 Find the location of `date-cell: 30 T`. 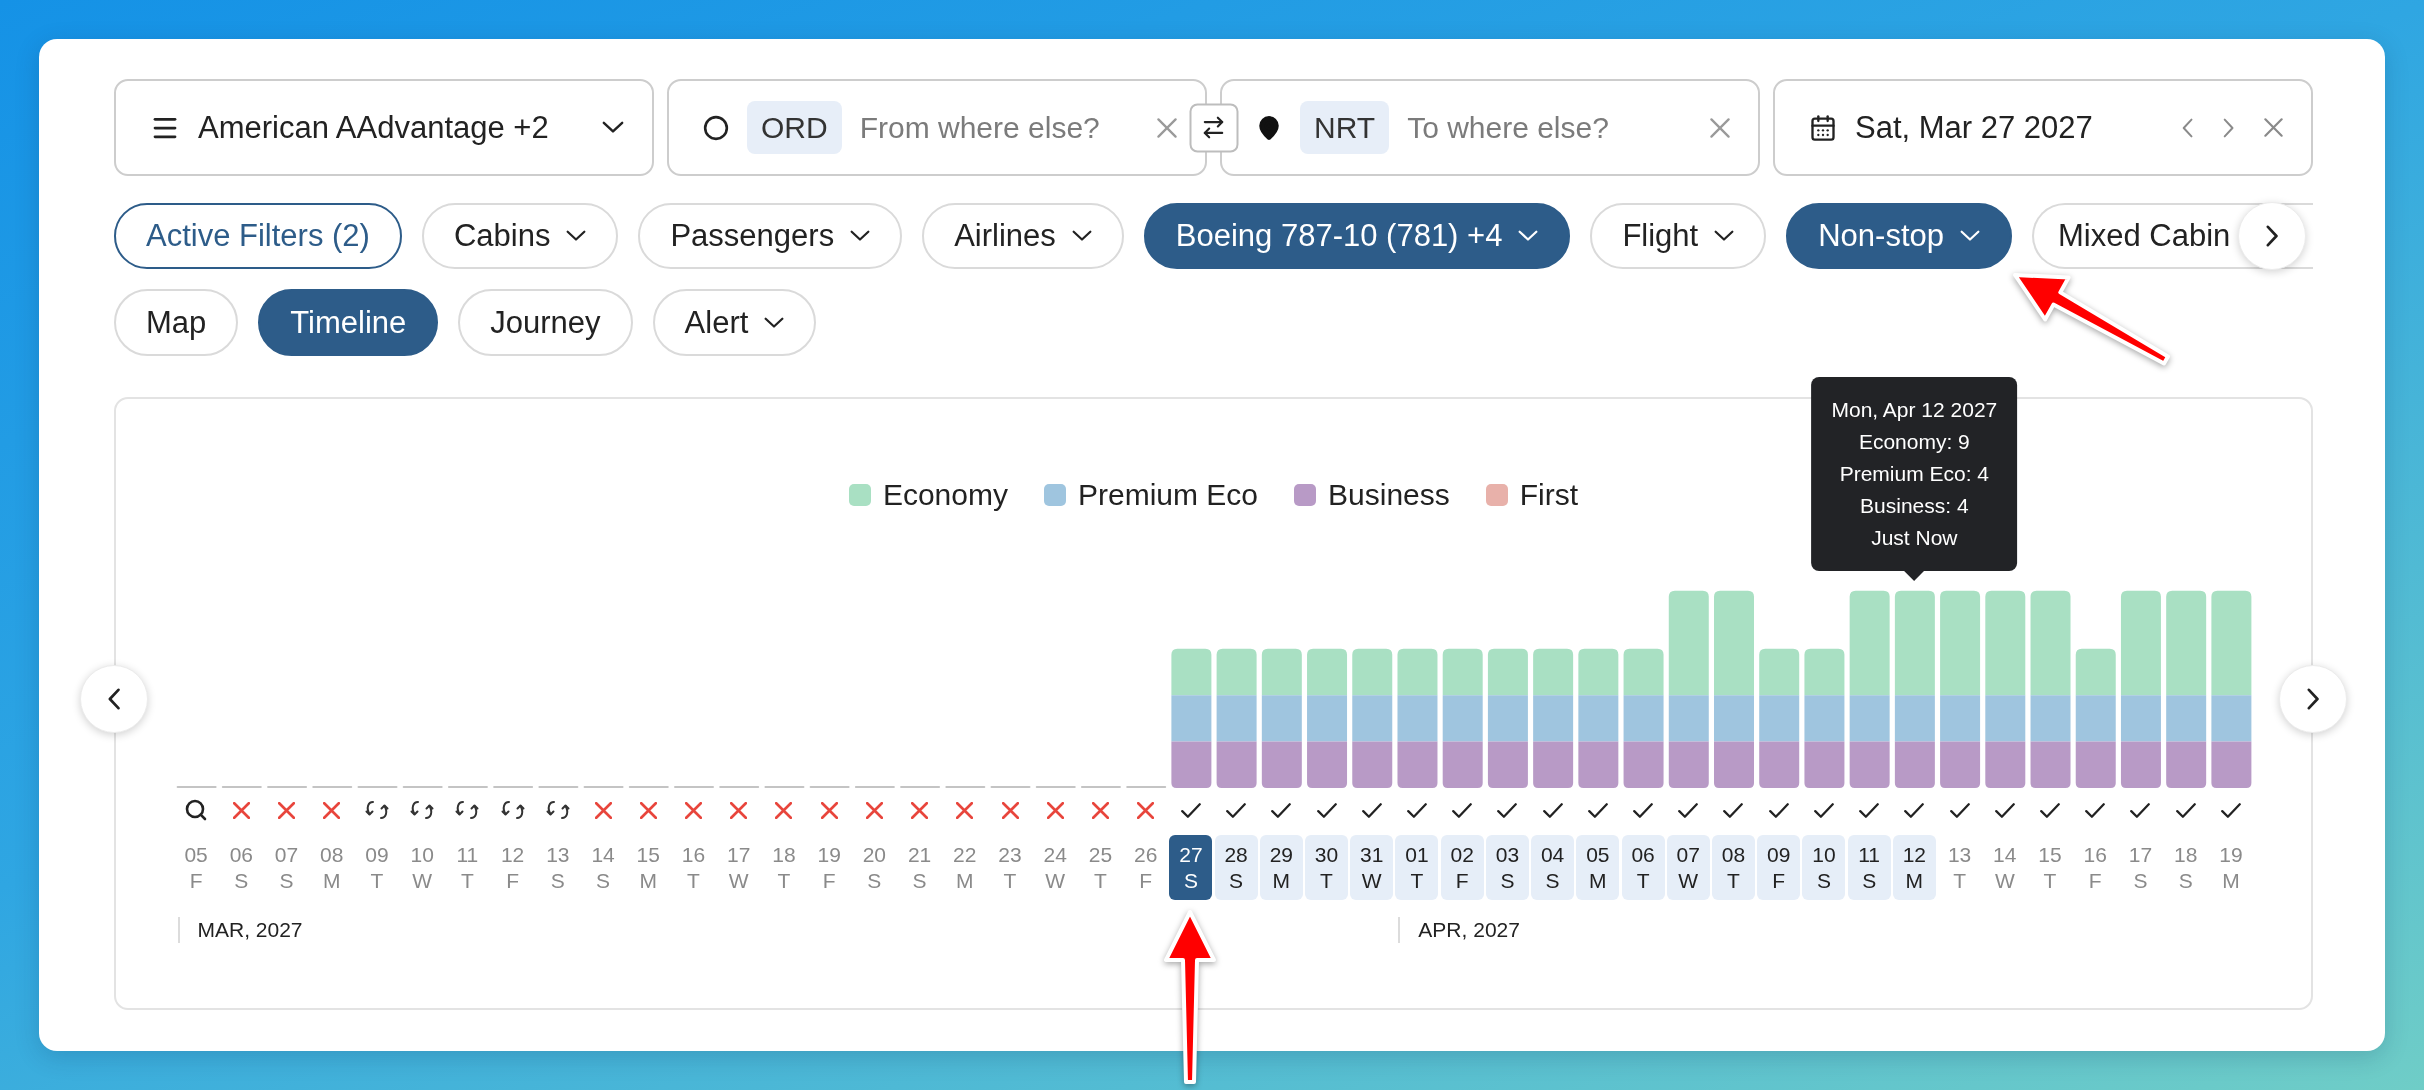

date-cell: 30 T is located at coordinates (1327, 867).